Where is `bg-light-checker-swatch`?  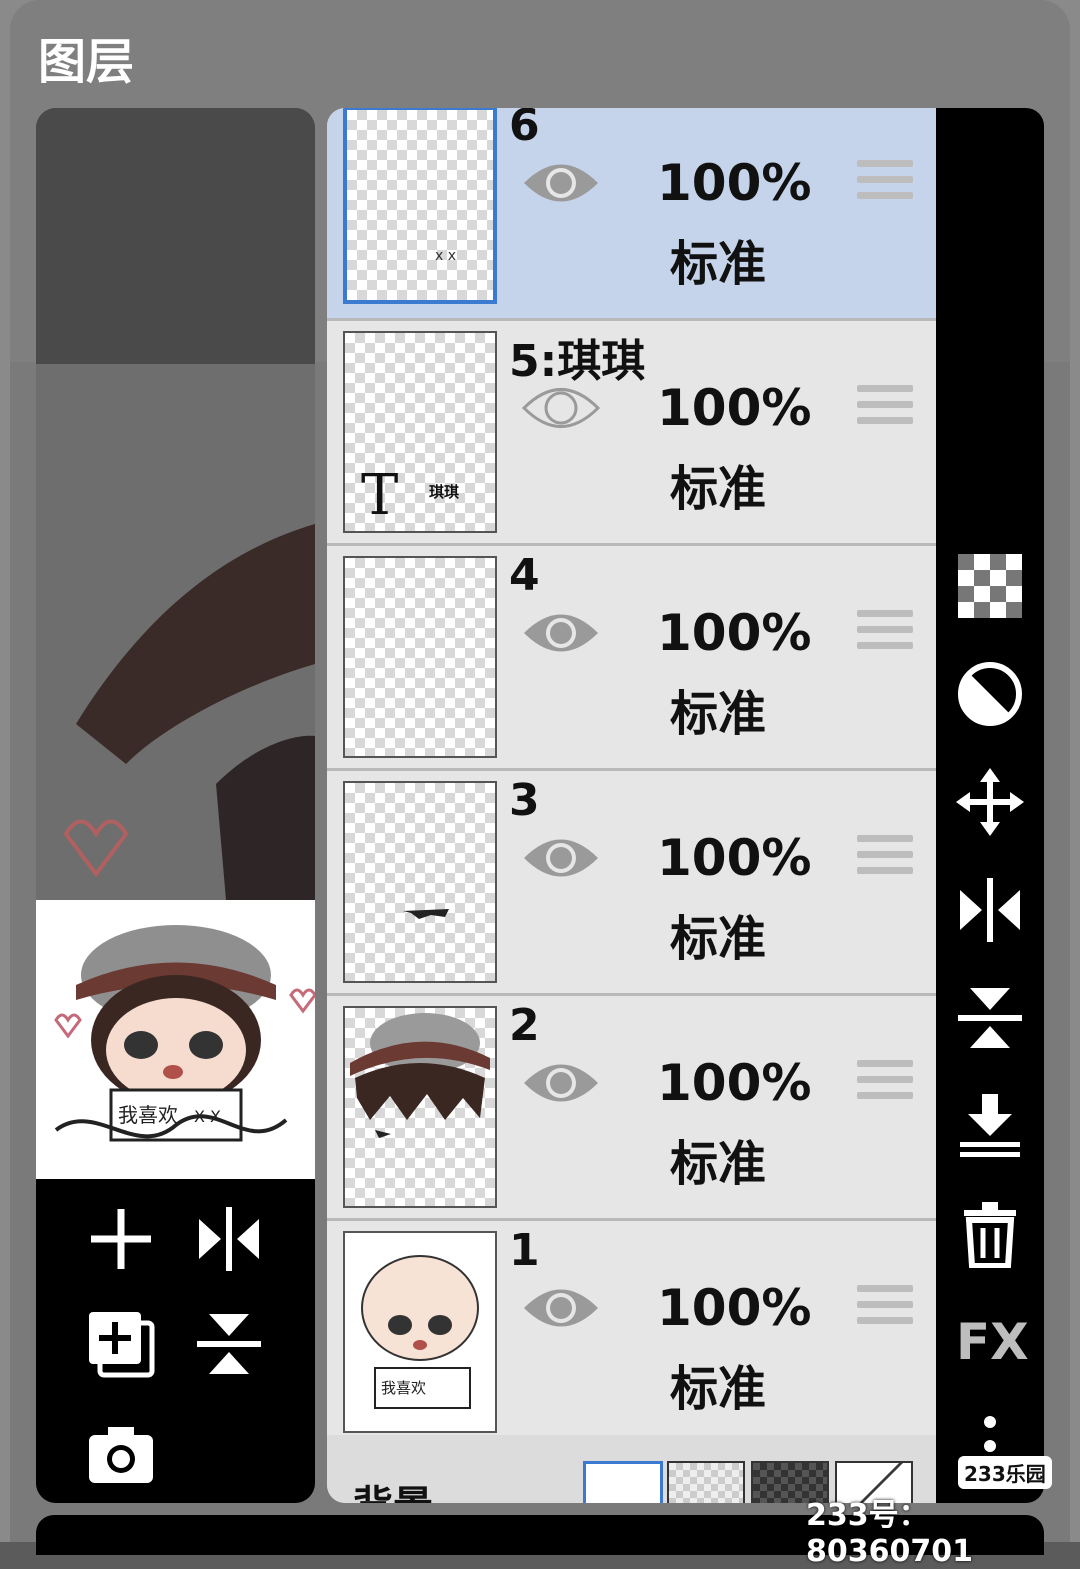 bg-light-checker-swatch is located at coordinates (706, 1482).